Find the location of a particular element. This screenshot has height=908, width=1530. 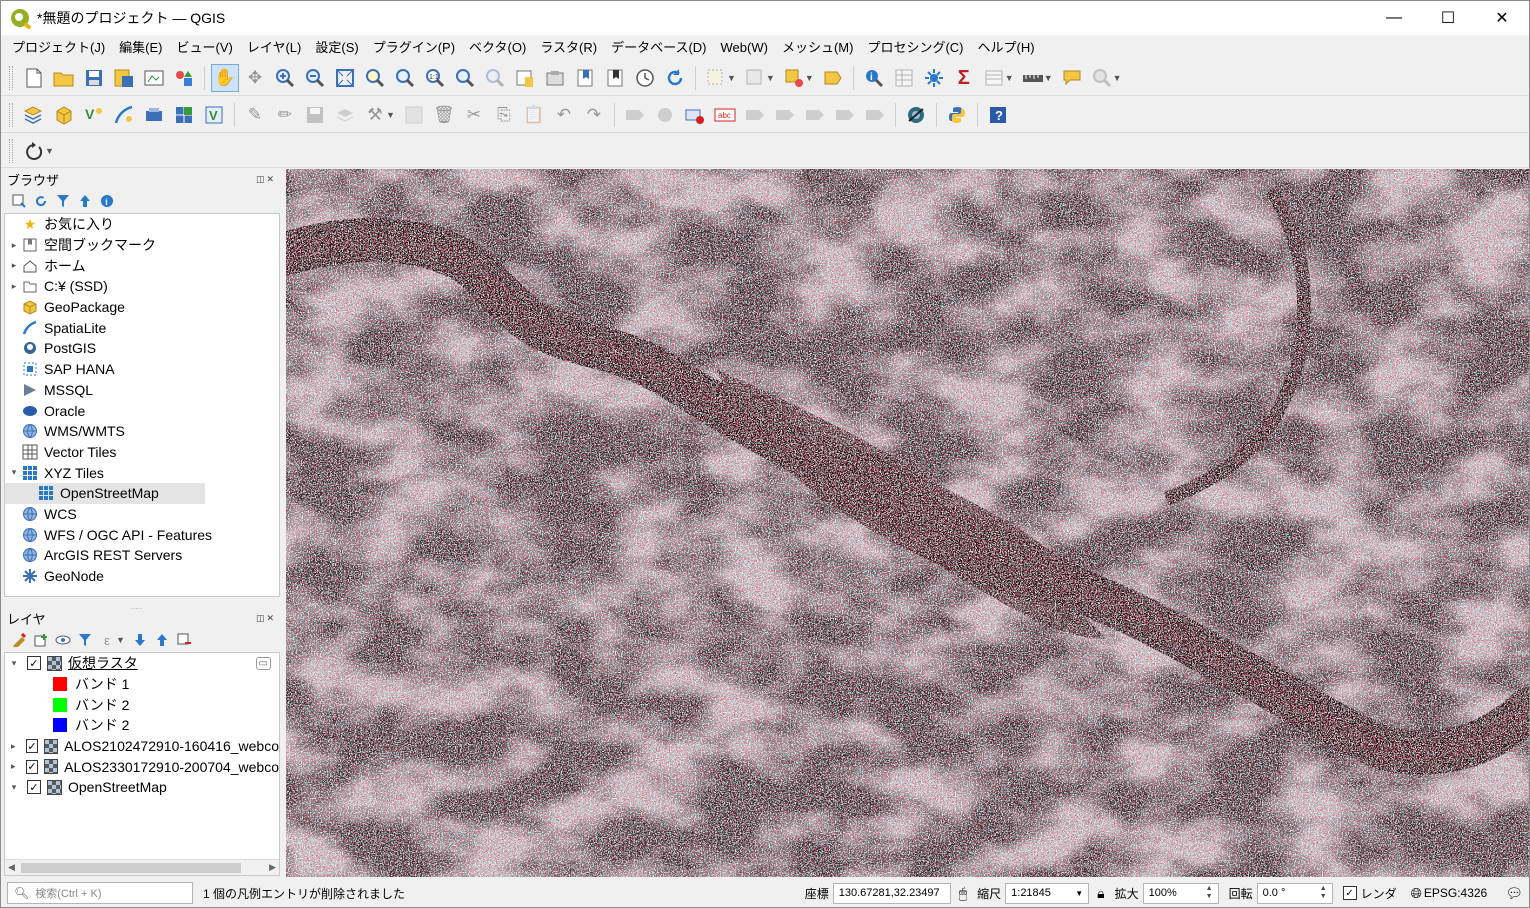

collapse-all-layers-icon is located at coordinates (162, 640).